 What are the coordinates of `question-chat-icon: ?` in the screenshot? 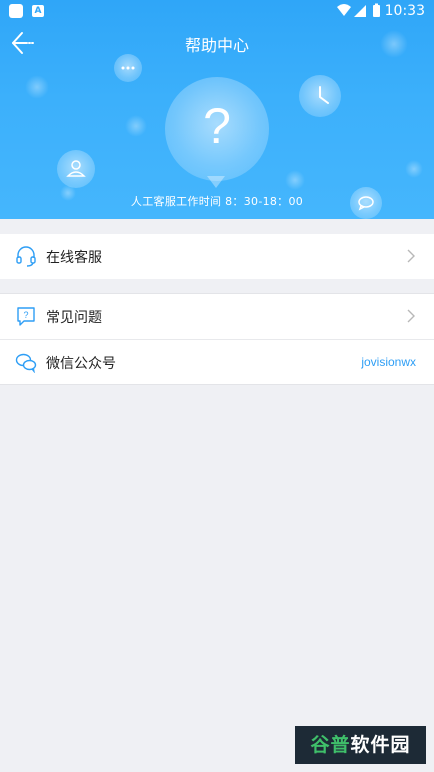 It's located at (26, 316).